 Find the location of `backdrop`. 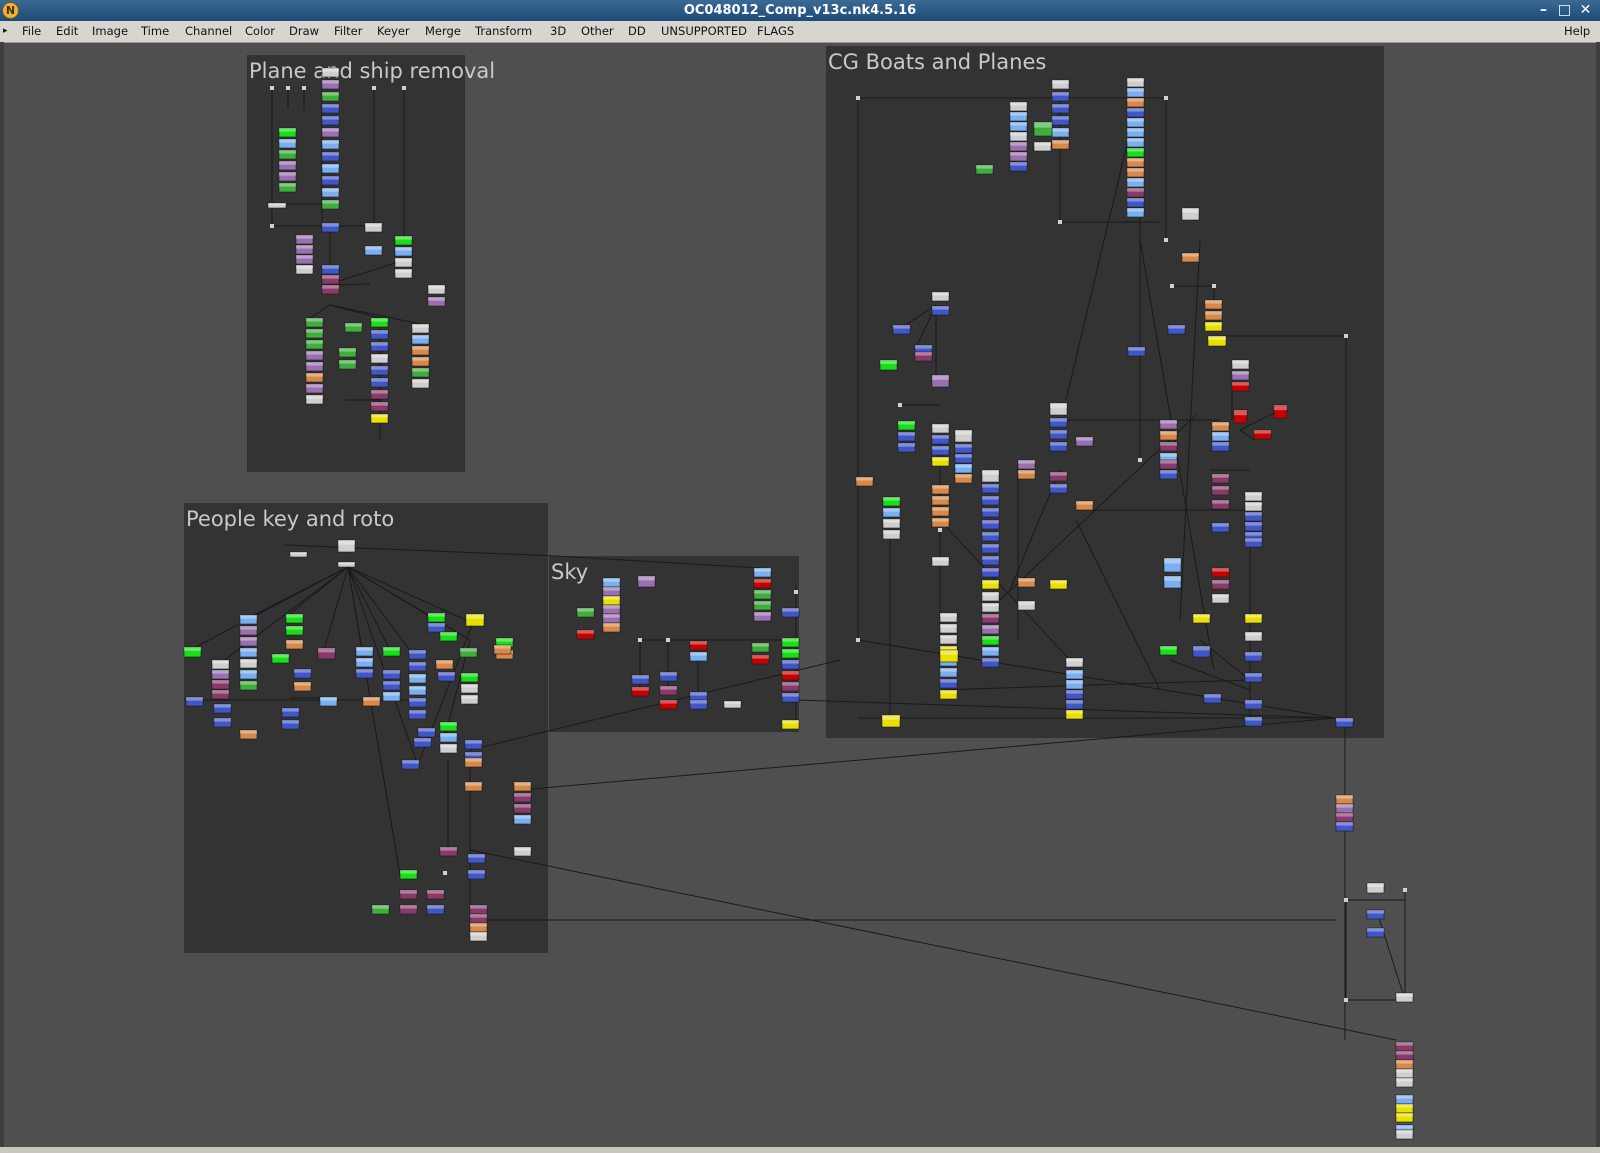

backdrop is located at coordinates (356, 263).